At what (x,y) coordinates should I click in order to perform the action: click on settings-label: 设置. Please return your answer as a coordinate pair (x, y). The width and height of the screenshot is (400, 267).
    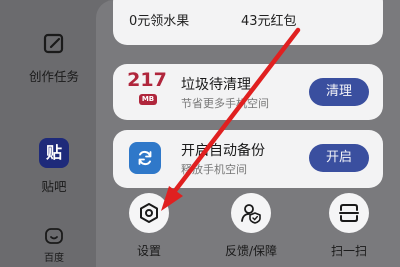
    Looking at the image, I should click on (148, 251).